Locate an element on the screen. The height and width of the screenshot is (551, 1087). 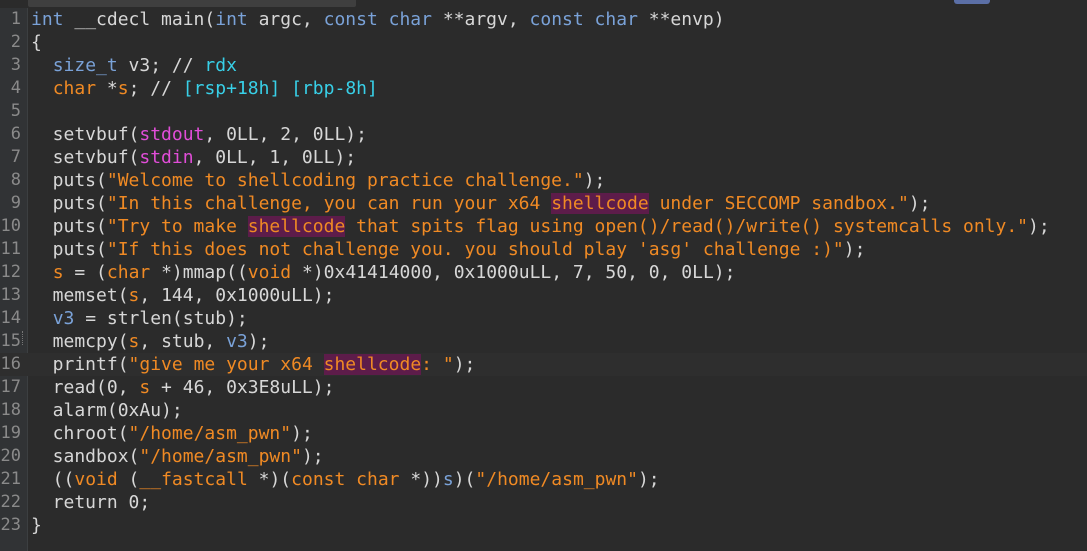
line-number: 15 is located at coordinates (10, 341).